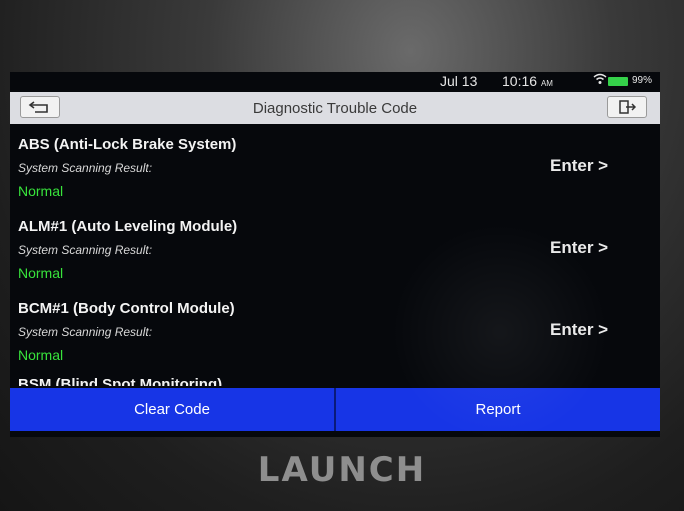  I want to click on status-time-value: 10:16, so click(520, 81).